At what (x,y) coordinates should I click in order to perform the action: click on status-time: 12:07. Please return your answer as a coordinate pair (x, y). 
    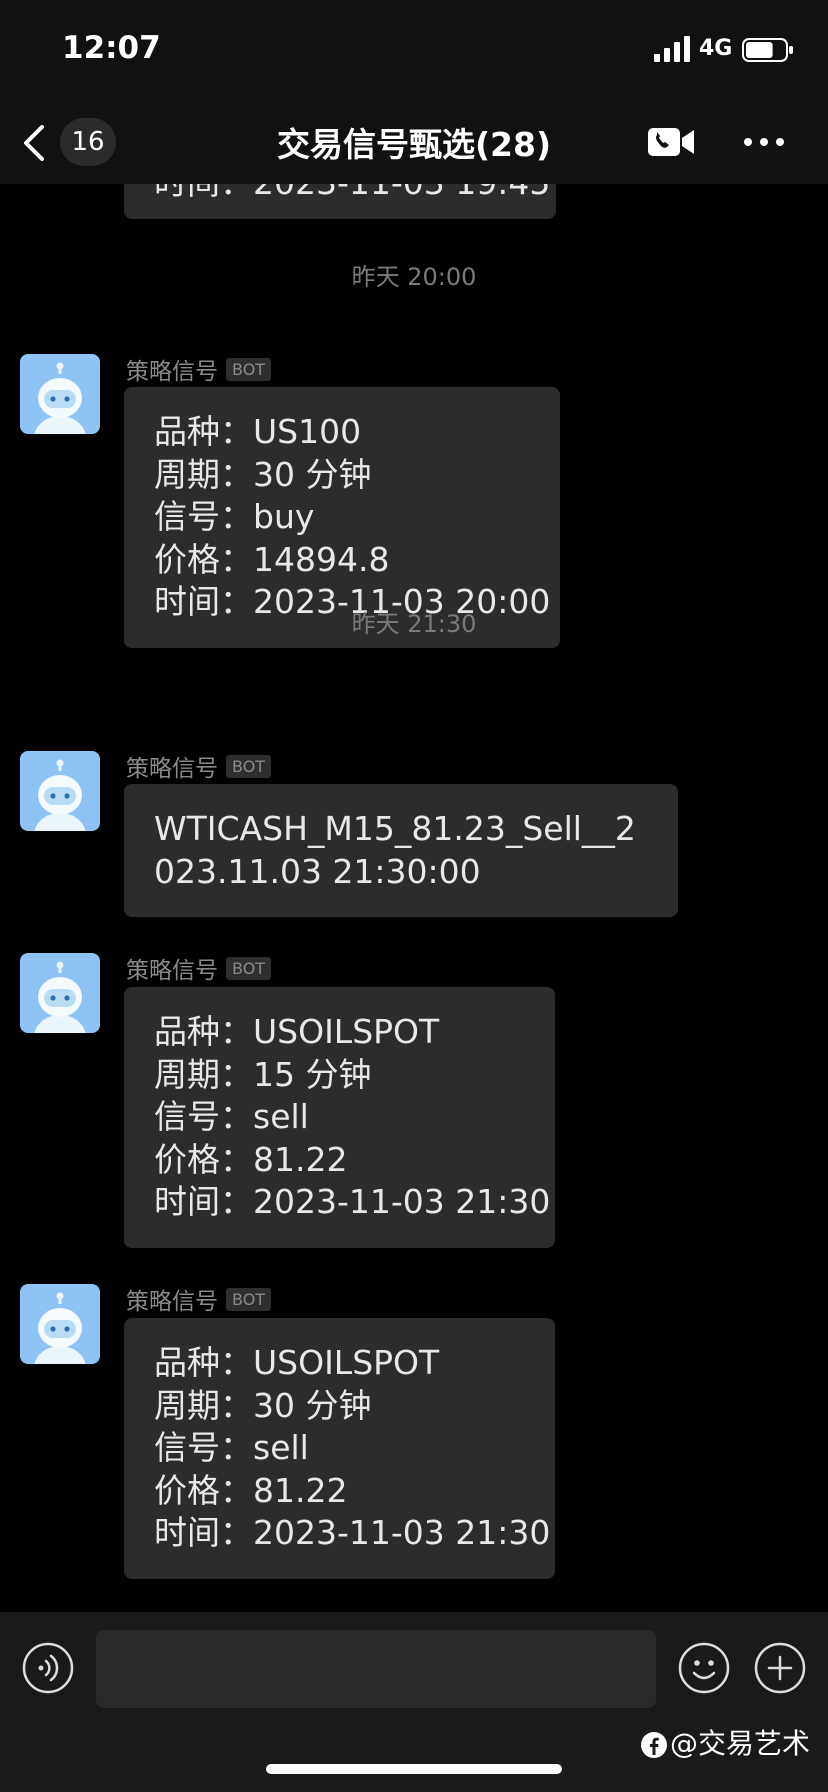
    Looking at the image, I should click on (111, 48).